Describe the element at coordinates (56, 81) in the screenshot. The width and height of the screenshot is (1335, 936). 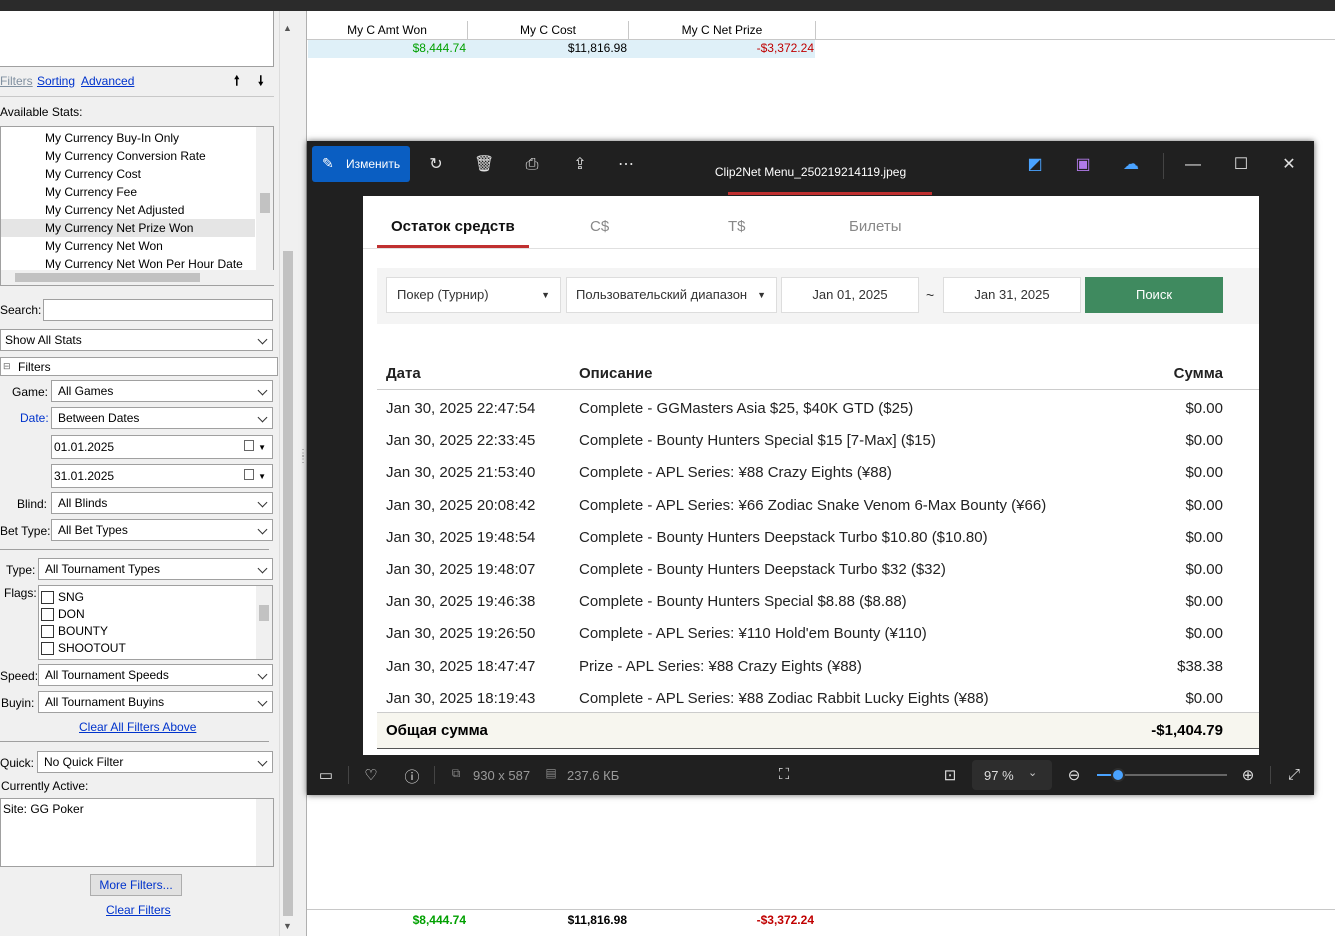
I see `sorting-link: Sorting` at that location.